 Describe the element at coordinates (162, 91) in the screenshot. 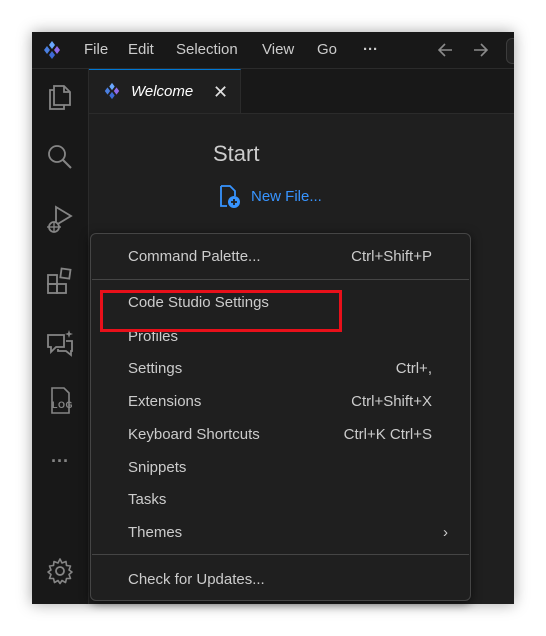

I see `tab-welcome-label: Welcome` at that location.